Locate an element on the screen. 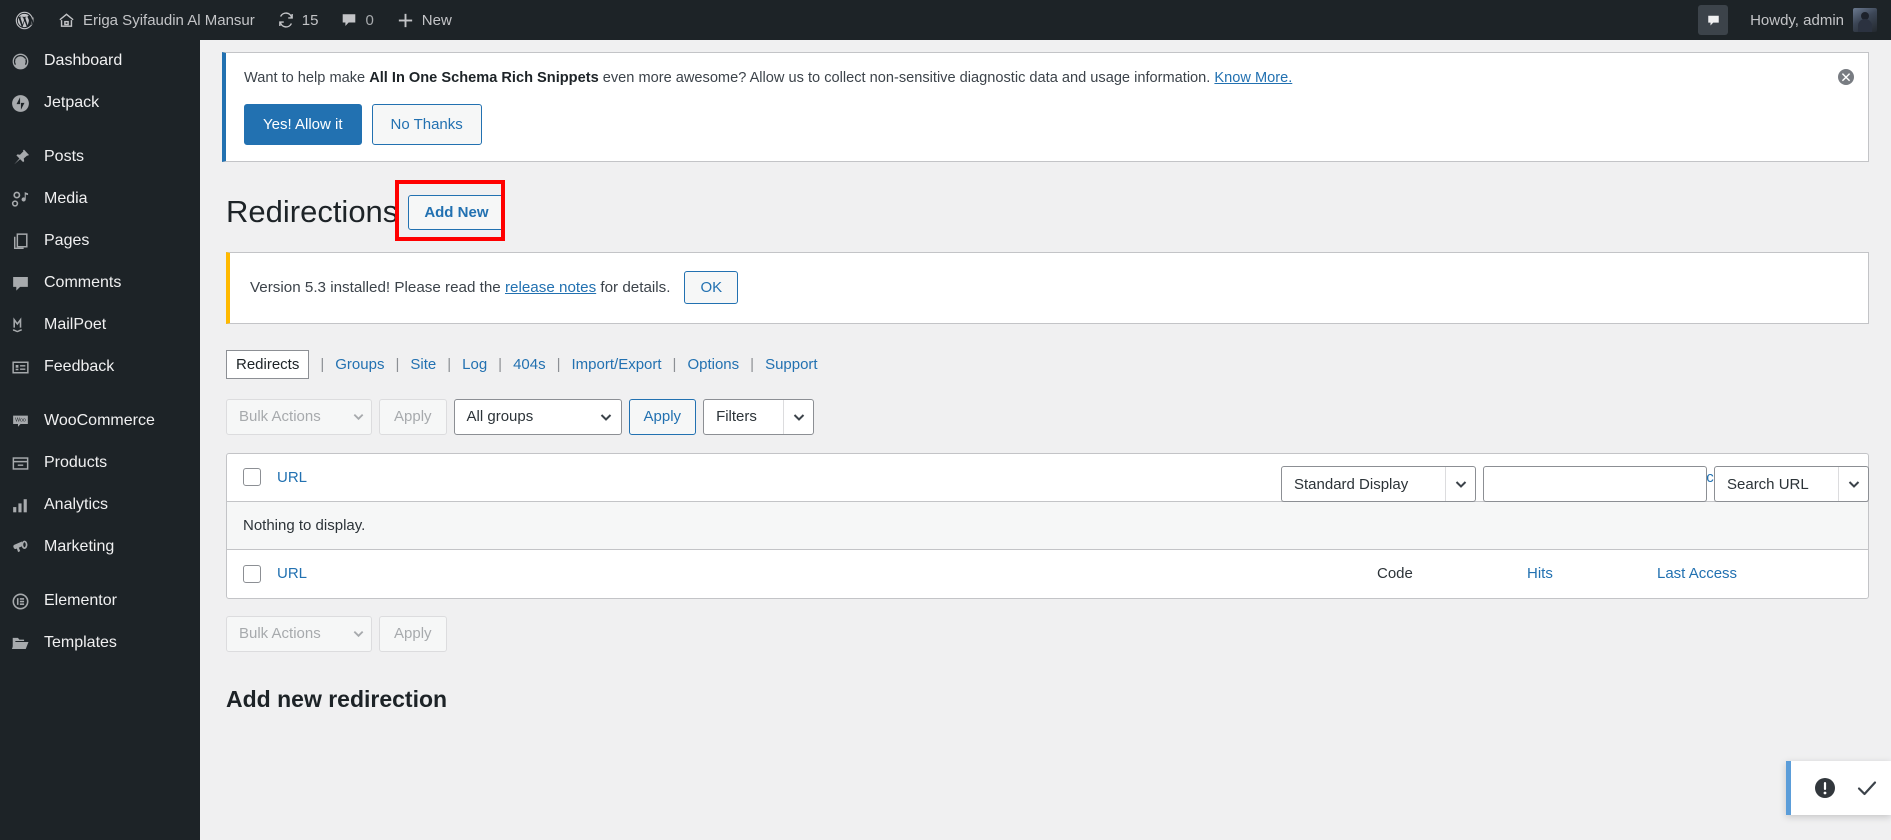 The image size is (1891, 840). bulk-actions-select-bottom: Bulk Actions is located at coordinates (299, 633).